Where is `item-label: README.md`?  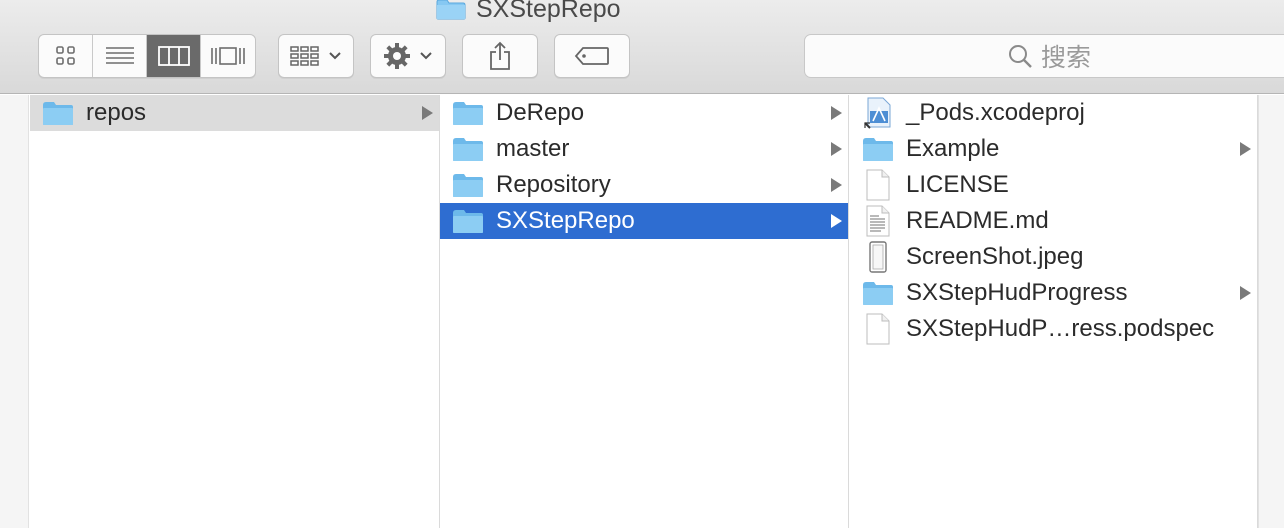 item-label: README.md is located at coordinates (977, 220).